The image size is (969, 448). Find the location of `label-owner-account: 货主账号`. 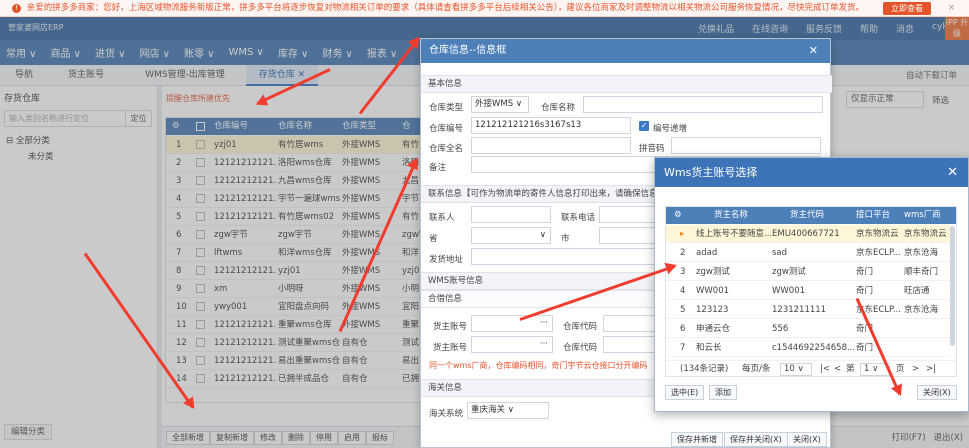

label-owner-account: 货主账号 is located at coordinates (450, 327).